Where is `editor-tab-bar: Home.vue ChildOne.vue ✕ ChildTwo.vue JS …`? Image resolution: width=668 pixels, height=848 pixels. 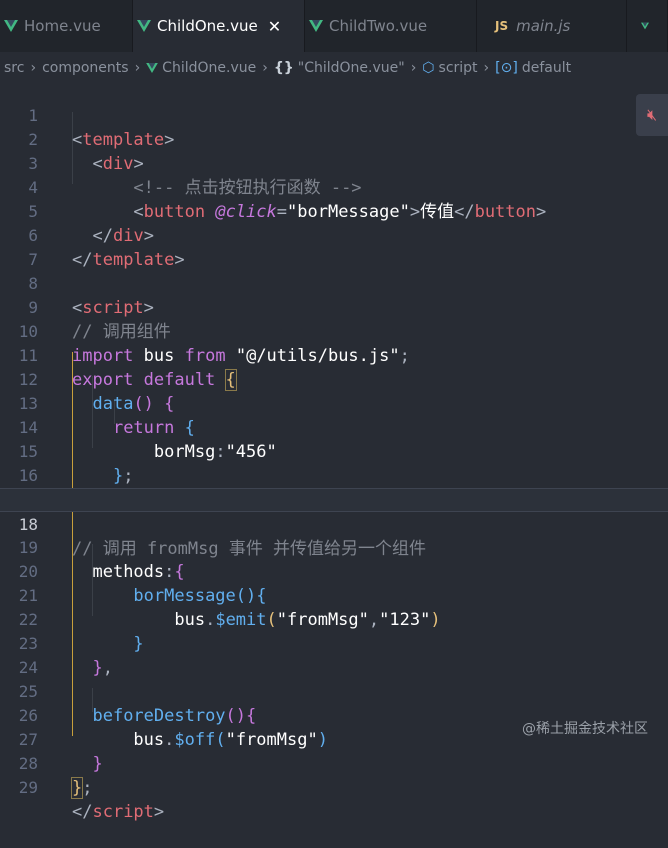 editor-tab-bar: Home.vue ChildOne.vue ✕ ChildTwo.vue JS … is located at coordinates (334, 26).